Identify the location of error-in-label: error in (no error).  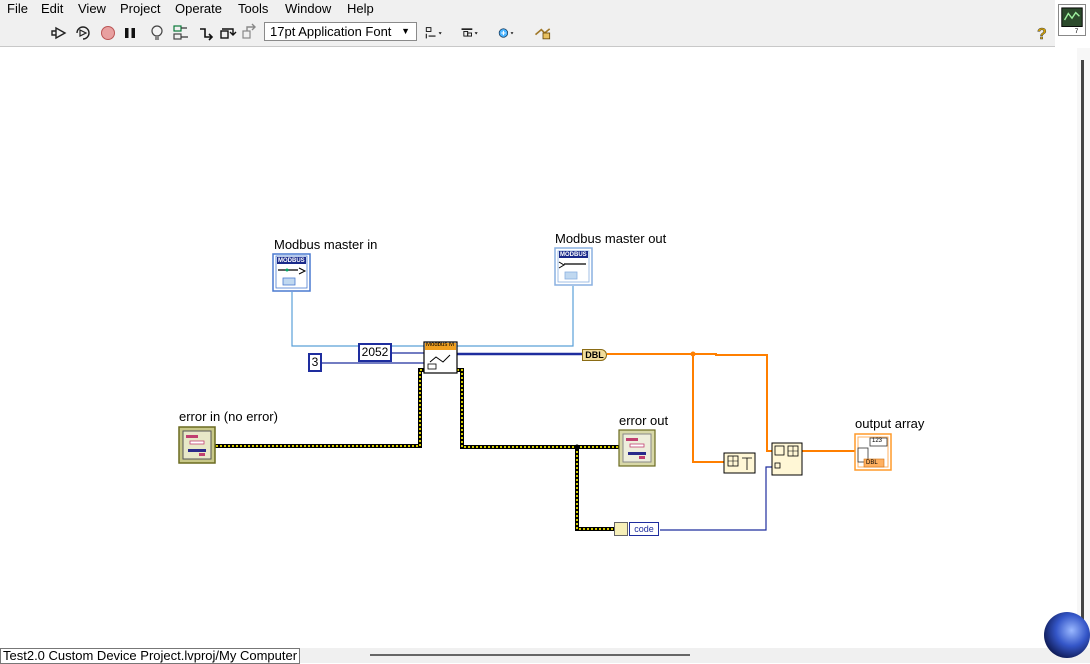
(228, 416).